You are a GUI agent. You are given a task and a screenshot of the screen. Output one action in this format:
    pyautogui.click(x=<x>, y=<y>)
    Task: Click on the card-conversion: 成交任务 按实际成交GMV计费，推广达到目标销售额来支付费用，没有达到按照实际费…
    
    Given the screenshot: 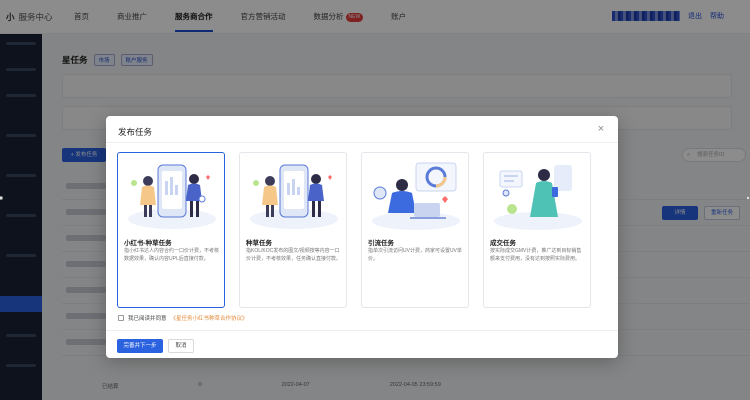 What is the action you would take?
    pyautogui.click(x=537, y=230)
    